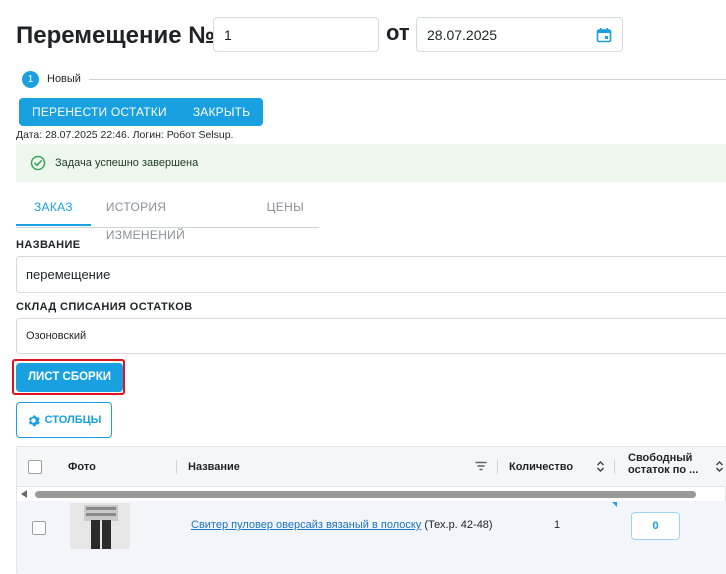 Image resolution: width=726 pixels, height=574 pixels. Describe the element at coordinates (371, 336) in the screenshot. I see `warehouse-select: Озоновский` at that location.